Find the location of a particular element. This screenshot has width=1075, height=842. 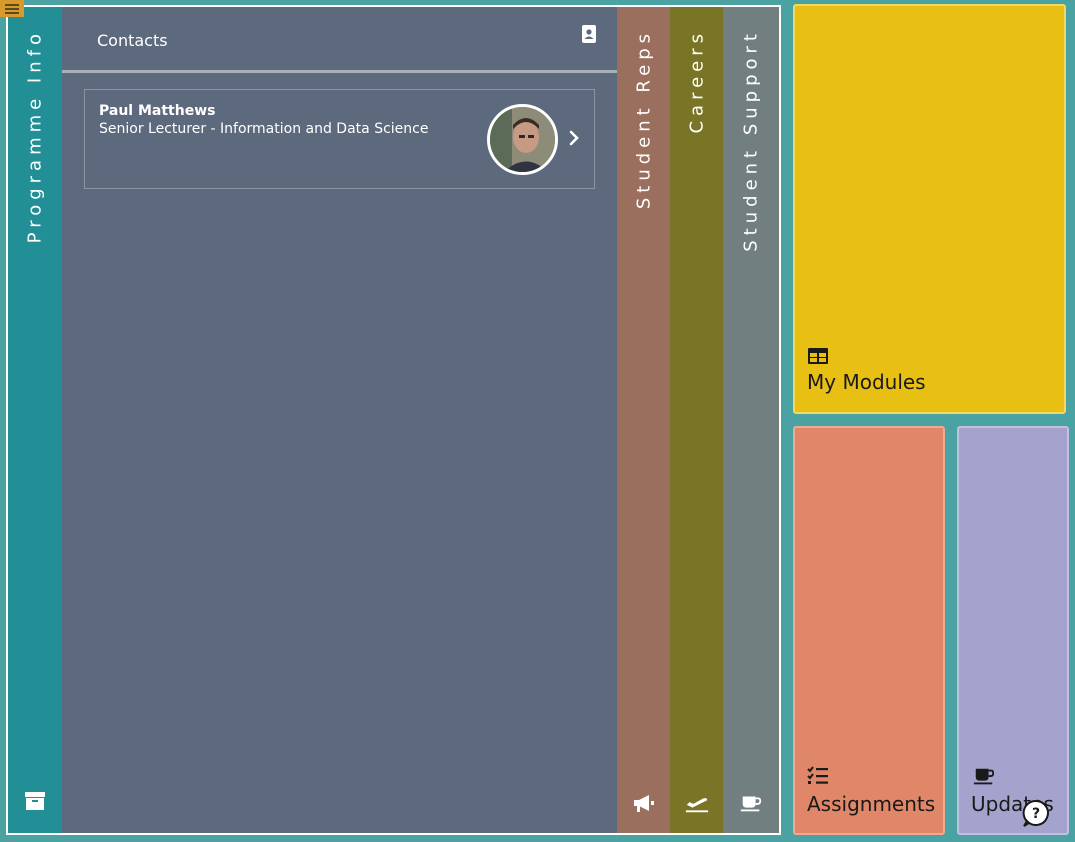

hamburger-icon is located at coordinates (12, 8).